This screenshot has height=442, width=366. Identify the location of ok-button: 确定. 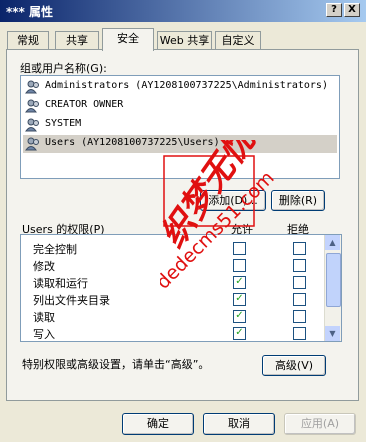
(158, 424).